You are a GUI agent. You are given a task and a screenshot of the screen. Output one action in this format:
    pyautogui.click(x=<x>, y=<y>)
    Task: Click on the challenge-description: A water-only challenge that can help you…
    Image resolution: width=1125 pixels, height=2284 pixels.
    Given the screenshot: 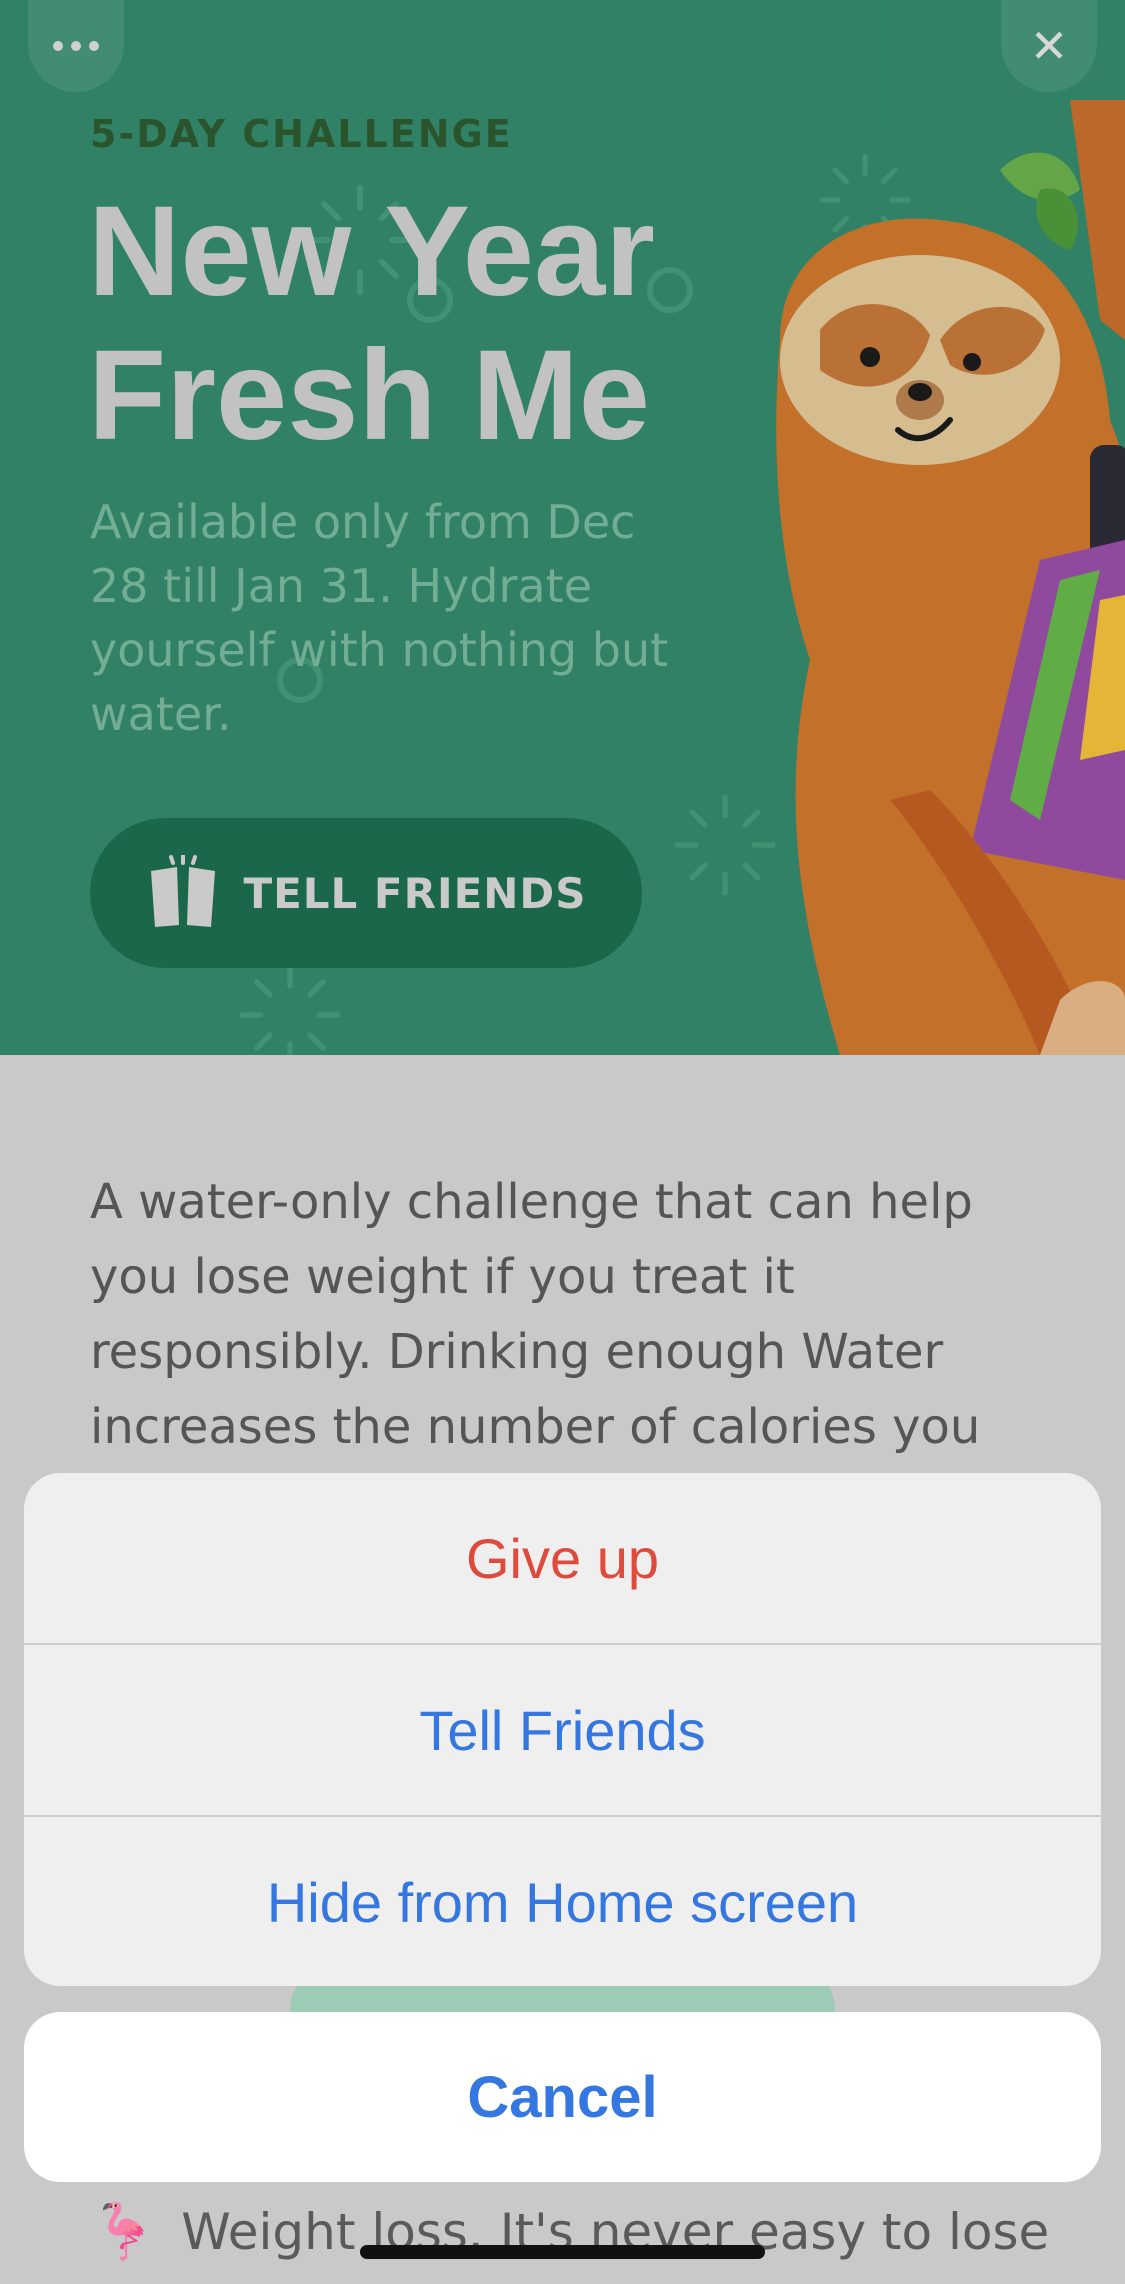 What is the action you would take?
    pyautogui.click(x=535, y=1314)
    